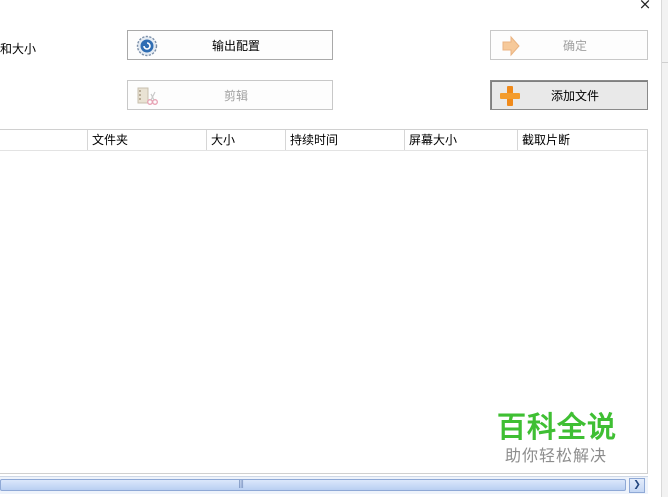 This screenshot has height=497, width=668. Describe the element at coordinates (582, 140) in the screenshot. I see `column-header-clip: 截取片断` at that location.